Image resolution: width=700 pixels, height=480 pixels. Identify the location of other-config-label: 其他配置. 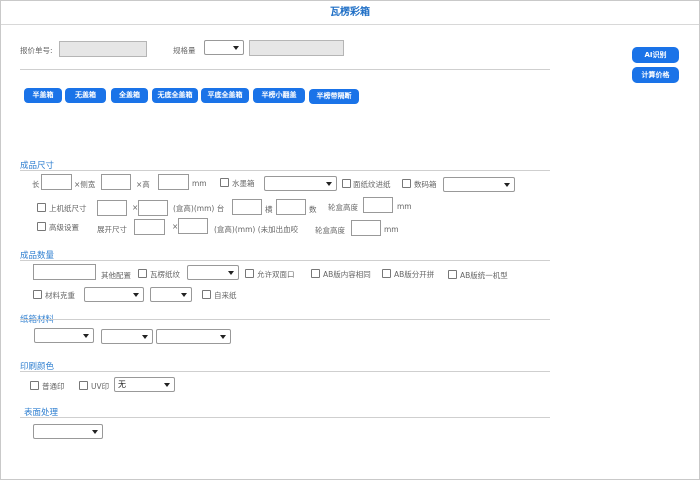
(116, 275).